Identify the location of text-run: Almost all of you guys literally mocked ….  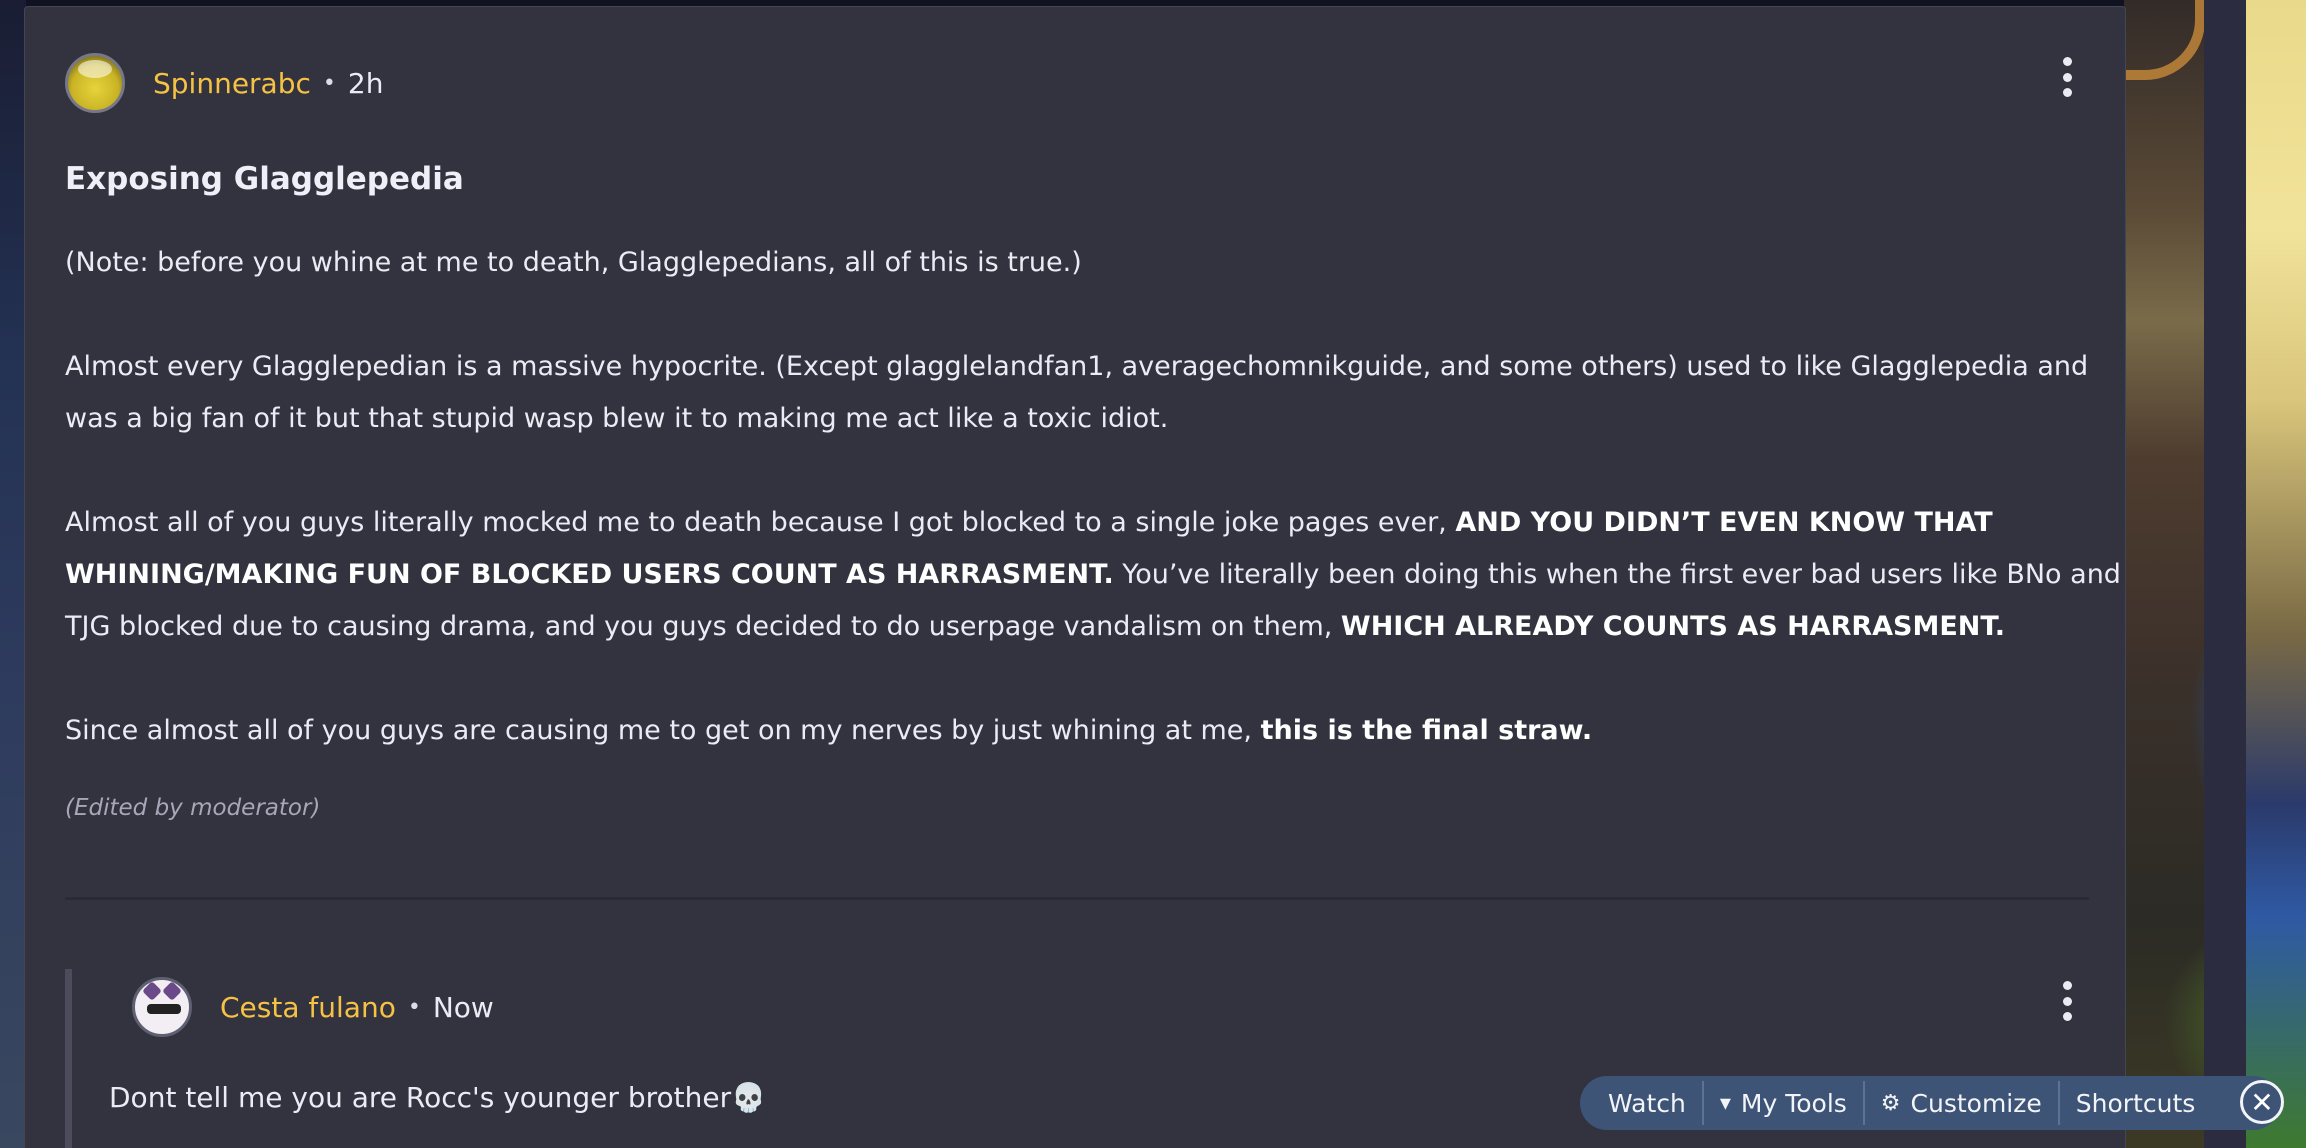
(760, 522).